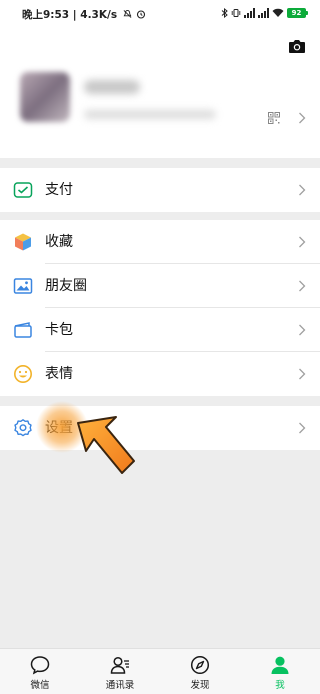 The width and height of the screenshot is (320, 694). I want to click on bluetooth-icon, so click(224, 13).